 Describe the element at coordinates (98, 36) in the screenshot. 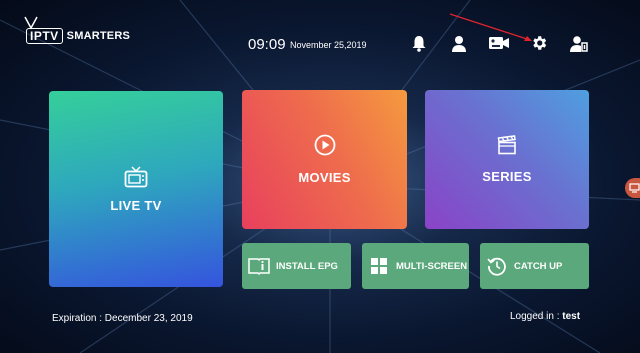

I see `logo-smarters-text: SMARTERS` at that location.